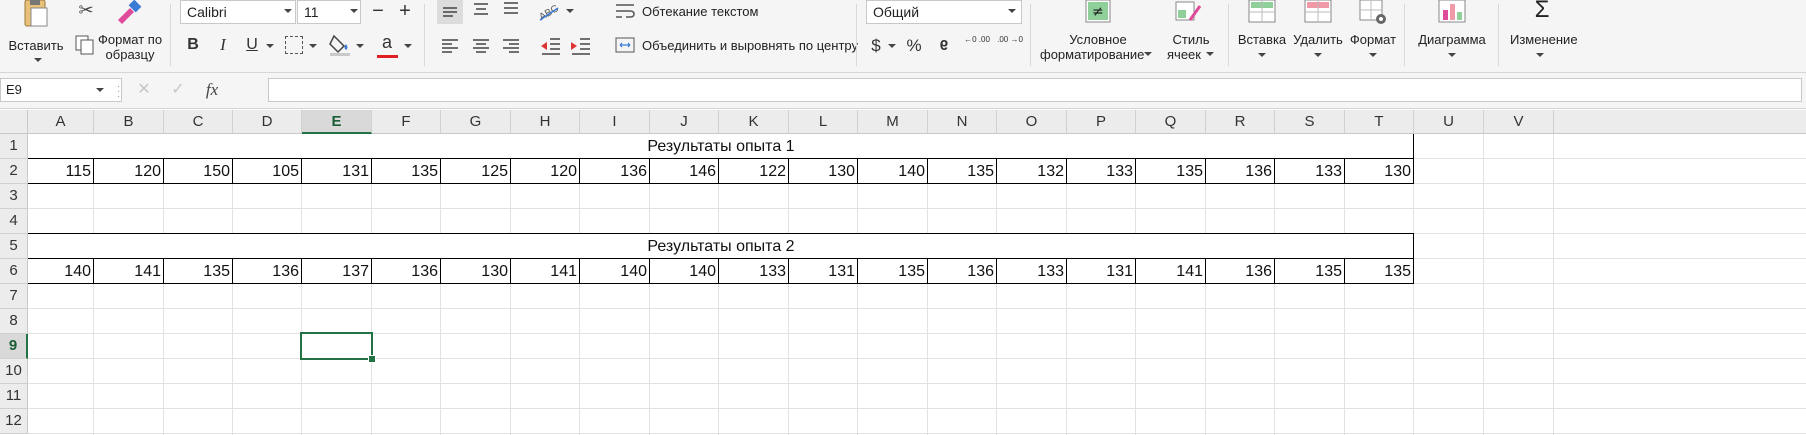  Describe the element at coordinates (511, 46) in the screenshot. I see `align-right-icon` at that location.